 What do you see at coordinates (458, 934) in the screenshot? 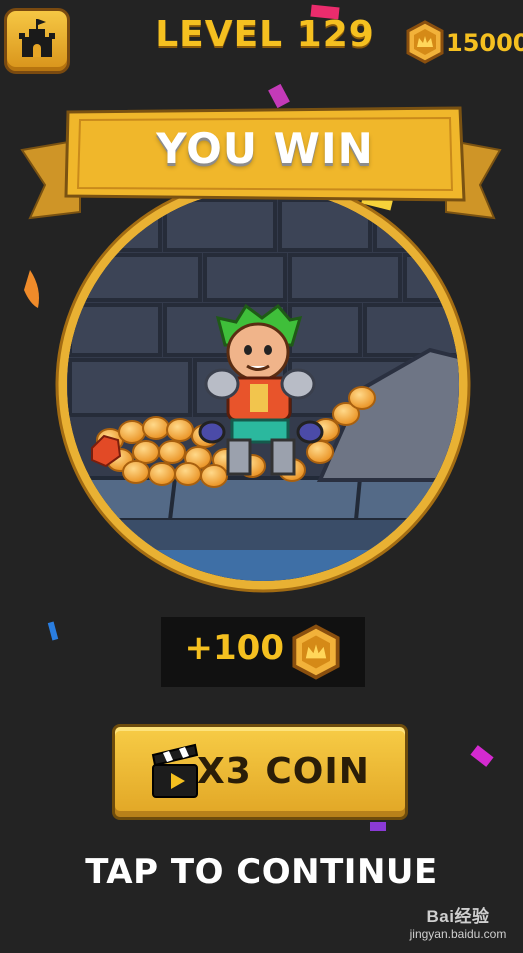
I see `watermark-url: jingyan.baidu.com` at bounding box center [458, 934].